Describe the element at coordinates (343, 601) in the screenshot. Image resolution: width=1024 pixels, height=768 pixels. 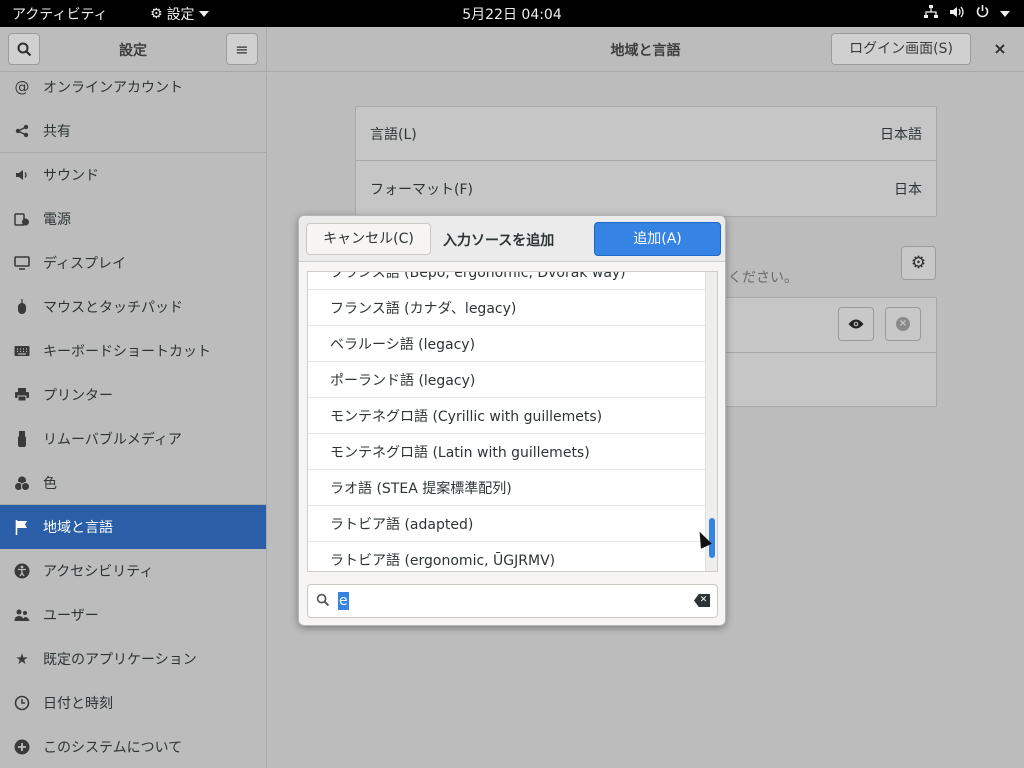
I see `search-value: e` at that location.